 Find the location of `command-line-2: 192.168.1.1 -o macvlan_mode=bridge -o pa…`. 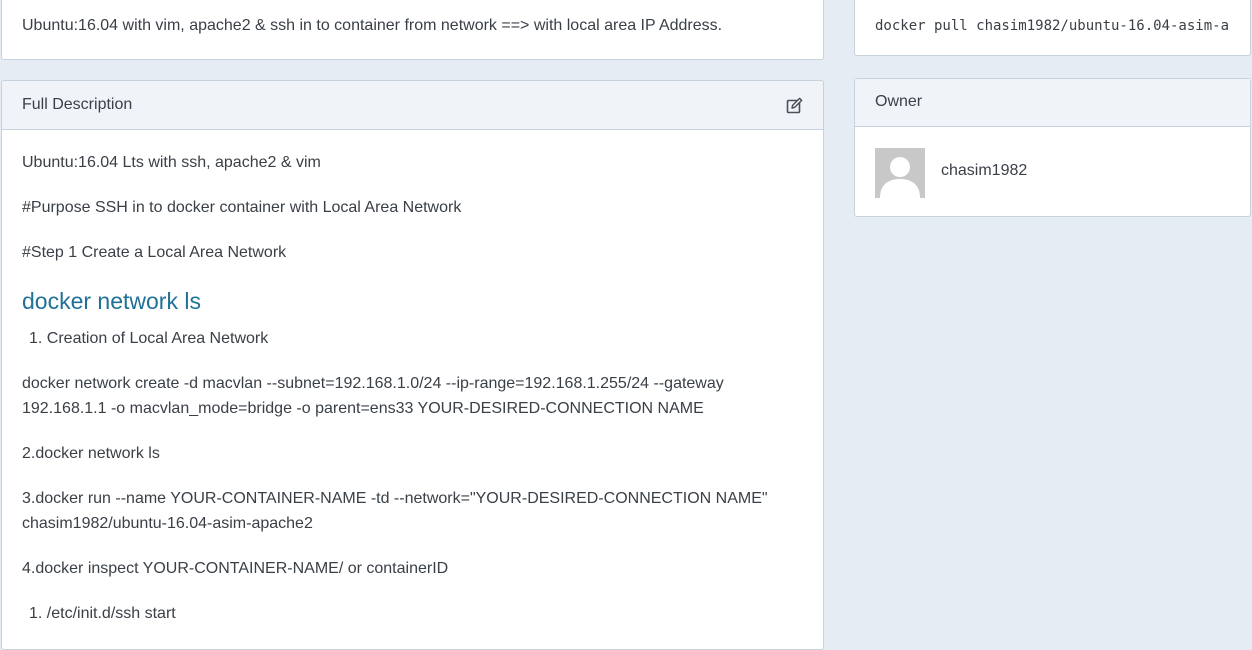

command-line-2: 192.168.1.1 -o macvlan_mode=bridge -o pa… is located at coordinates (363, 408).